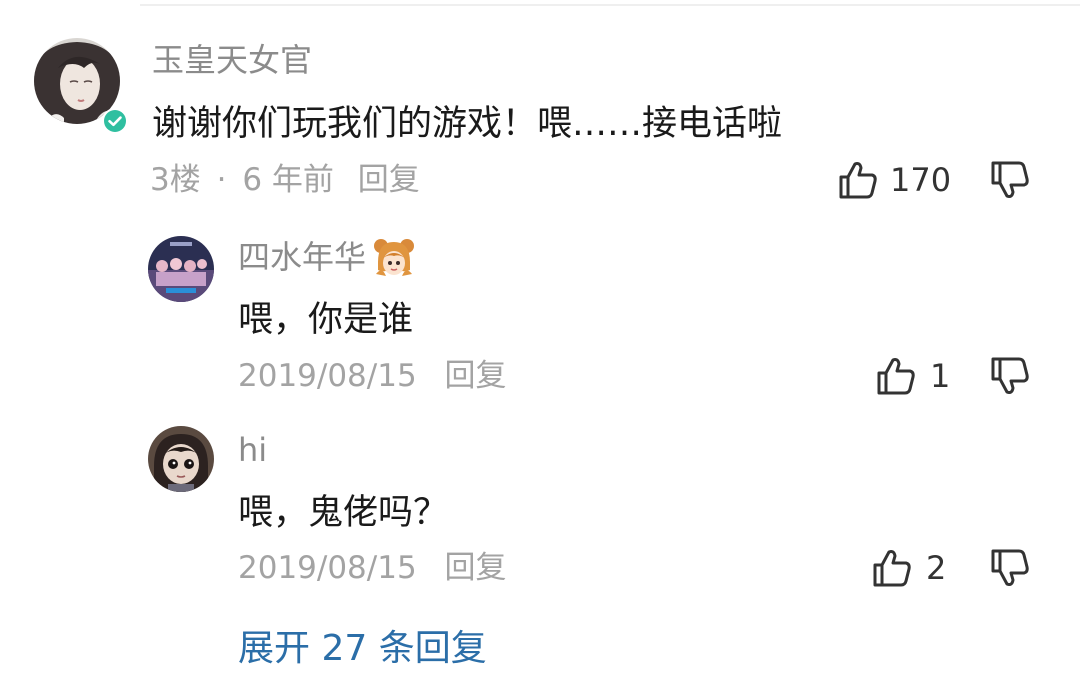  I want to click on like-button: 170, so click(893, 180).